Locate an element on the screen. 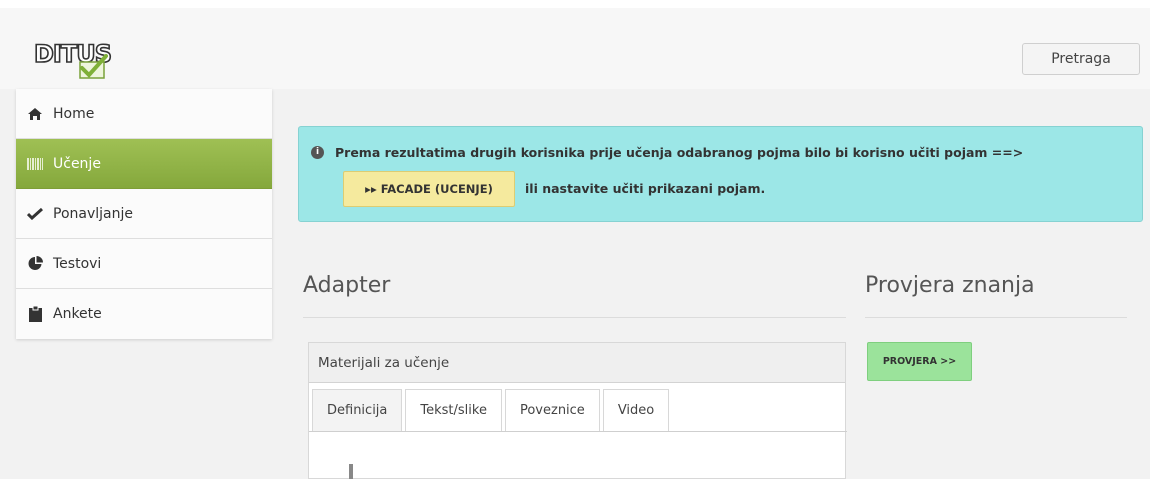 This screenshot has height=479, width=1150. sidebar-item-home: Home is located at coordinates (144, 114).